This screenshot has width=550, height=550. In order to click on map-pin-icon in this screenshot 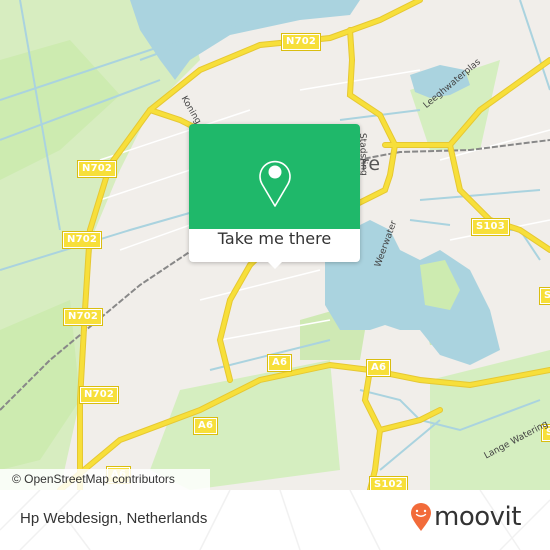, I will do `click(275, 183)`.